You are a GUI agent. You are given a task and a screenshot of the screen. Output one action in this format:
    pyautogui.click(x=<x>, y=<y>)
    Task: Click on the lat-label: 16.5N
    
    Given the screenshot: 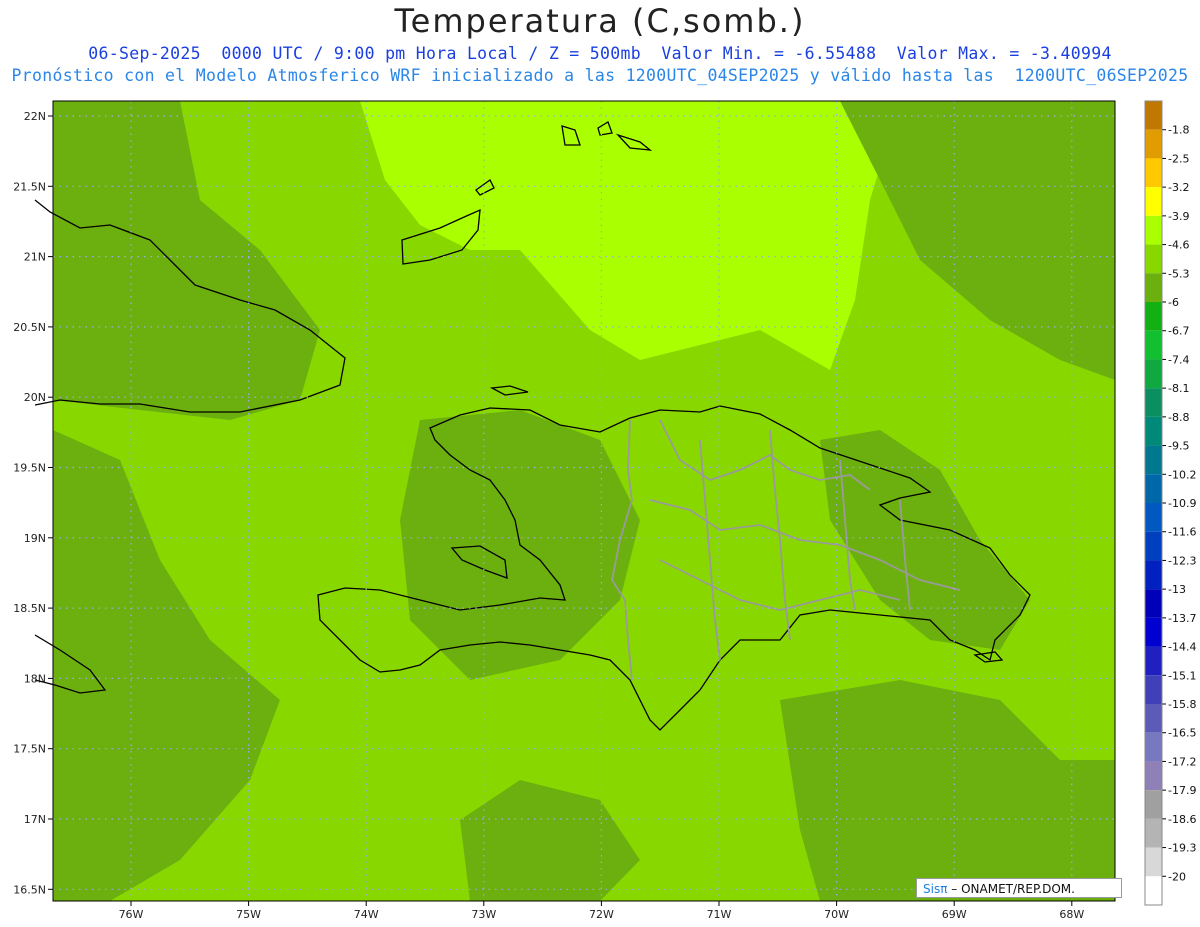 What is the action you would take?
    pyautogui.click(x=29, y=889)
    